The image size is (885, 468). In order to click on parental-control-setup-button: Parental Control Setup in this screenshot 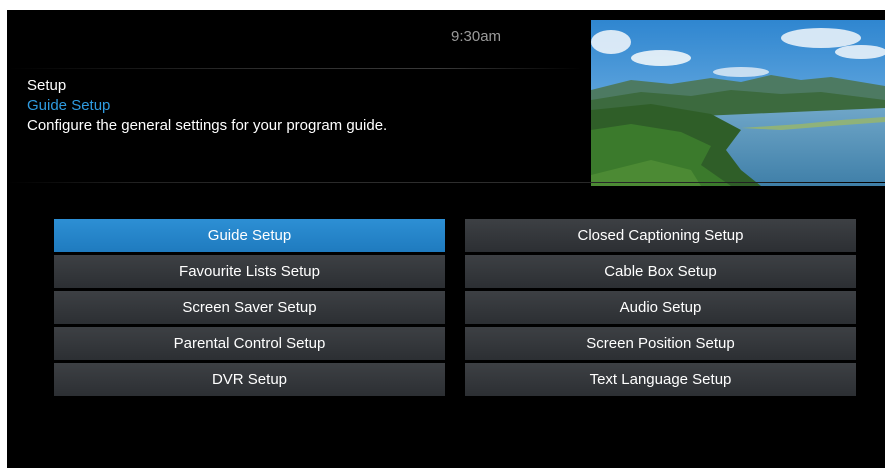, I will do `click(249, 343)`.